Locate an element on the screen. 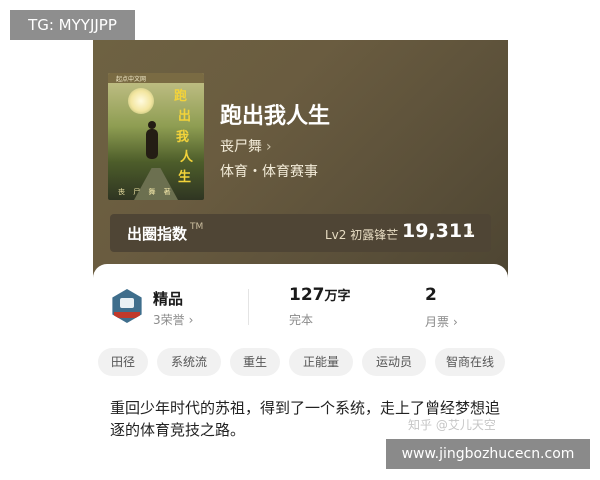 Image resolution: width=600 pixels, height=480 pixels. popularity-value: 19,311 is located at coordinates (439, 231).